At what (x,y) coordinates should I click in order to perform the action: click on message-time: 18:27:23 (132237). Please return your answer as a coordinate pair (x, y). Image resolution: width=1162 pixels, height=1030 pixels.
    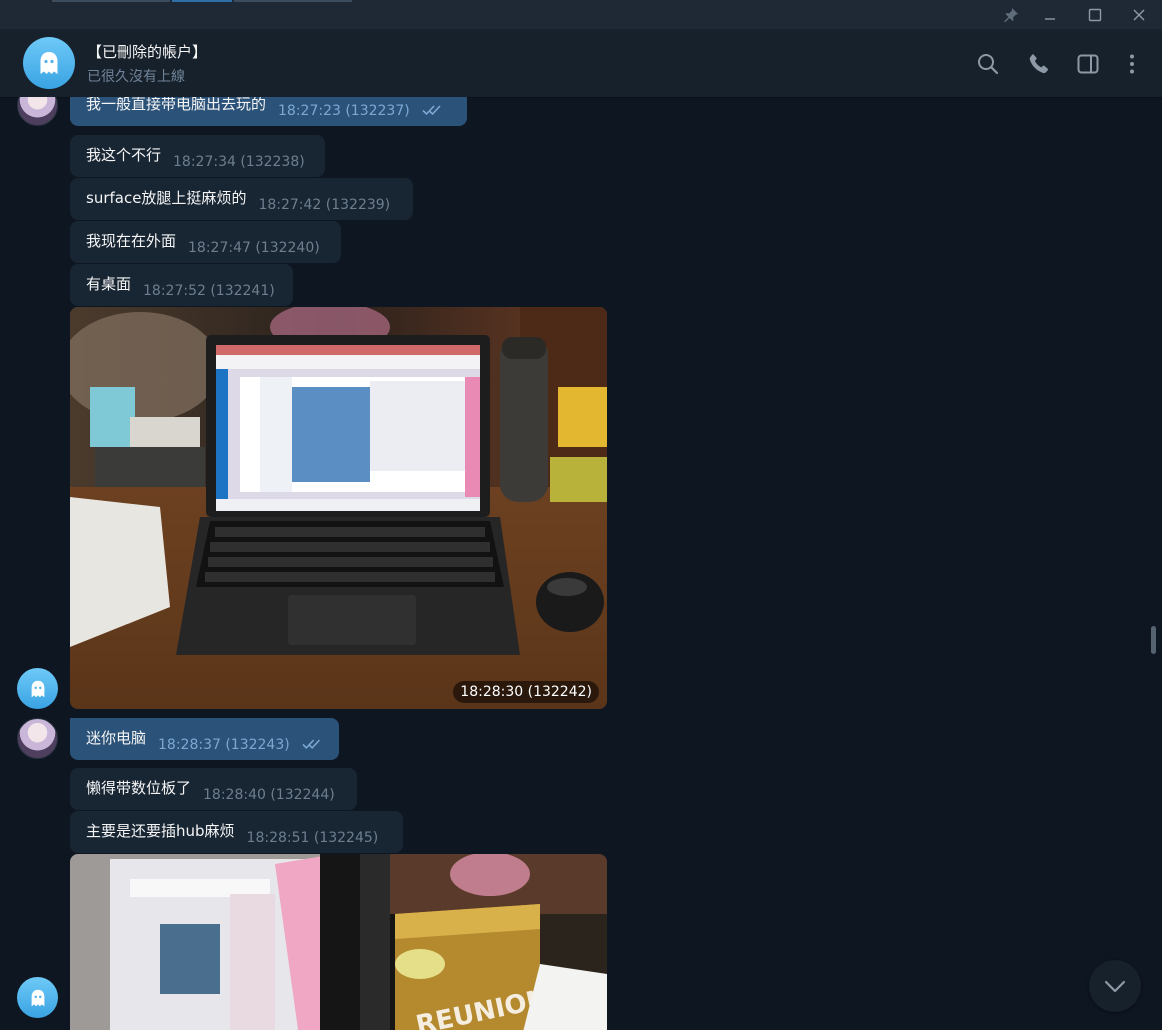
    Looking at the image, I should click on (344, 111).